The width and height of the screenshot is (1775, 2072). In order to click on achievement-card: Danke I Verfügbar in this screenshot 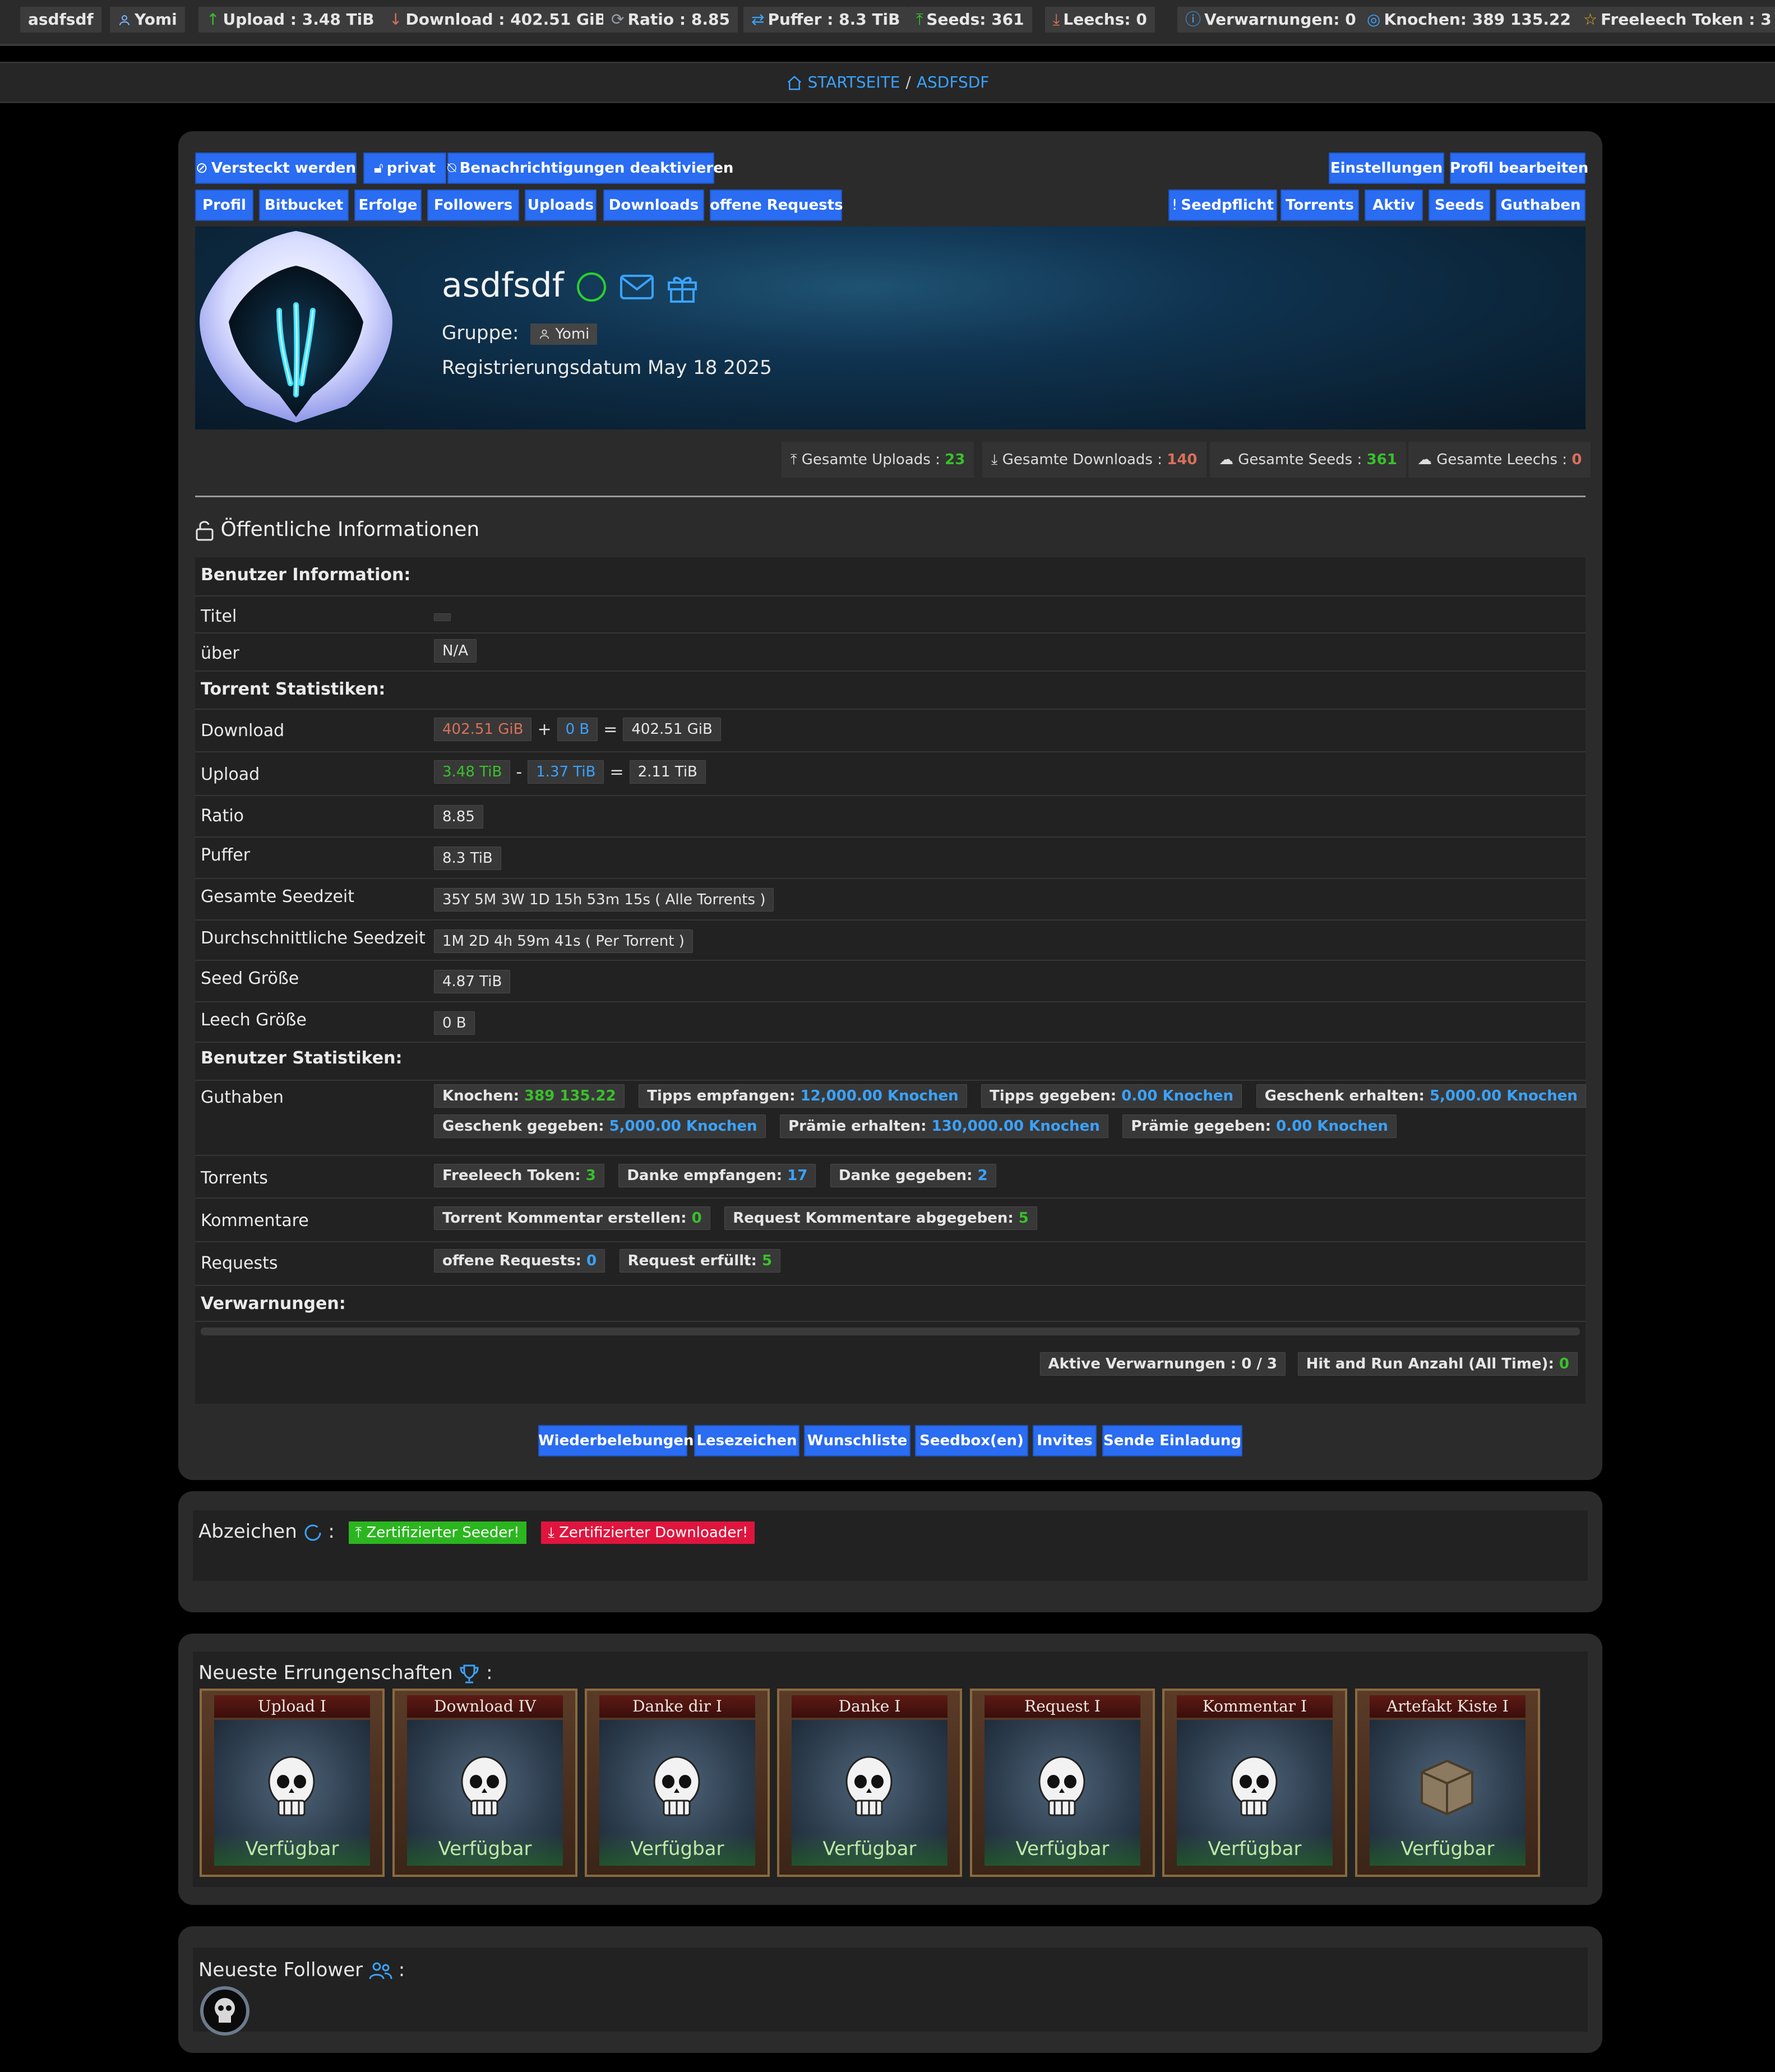, I will do `click(869, 1783)`.